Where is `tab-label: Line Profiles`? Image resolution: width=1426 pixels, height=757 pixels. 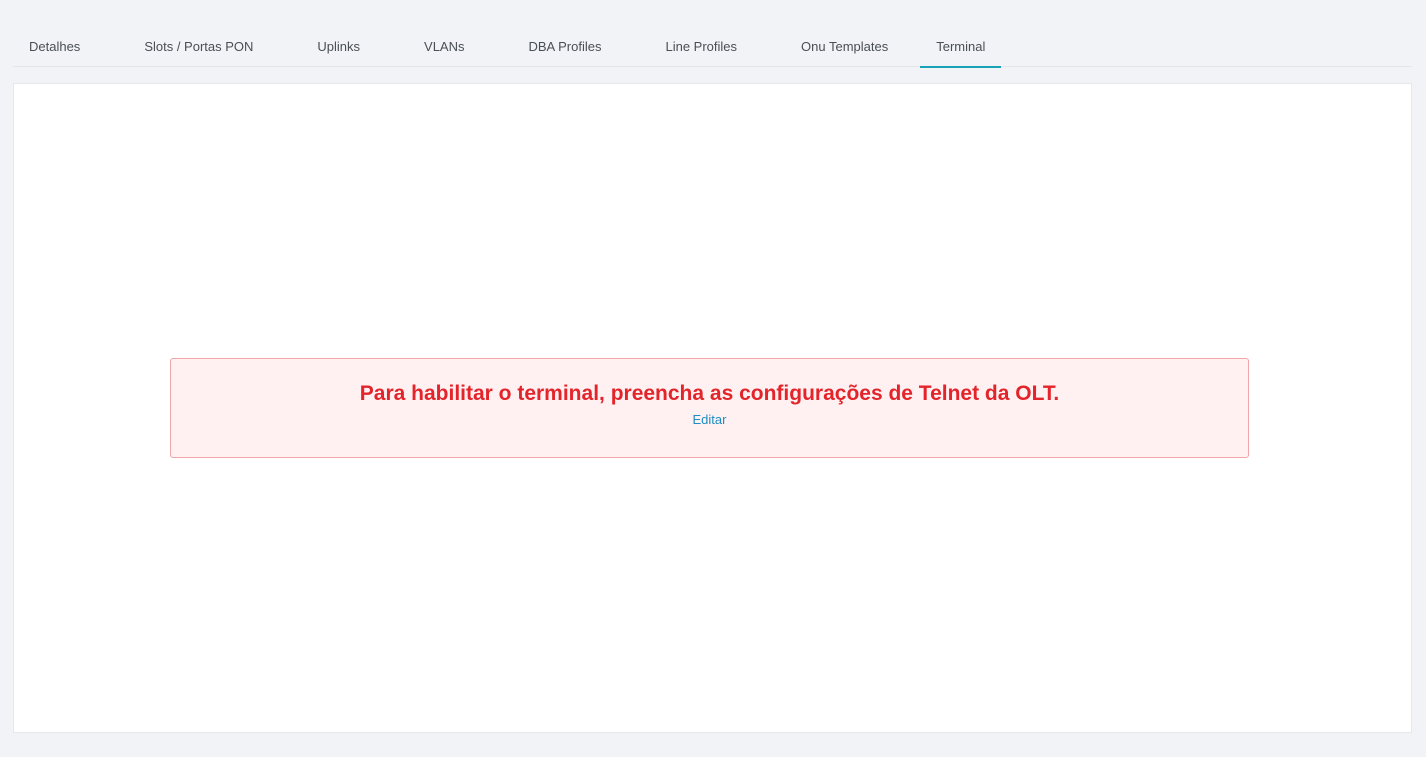
tab-label: Line Profiles is located at coordinates (701, 46).